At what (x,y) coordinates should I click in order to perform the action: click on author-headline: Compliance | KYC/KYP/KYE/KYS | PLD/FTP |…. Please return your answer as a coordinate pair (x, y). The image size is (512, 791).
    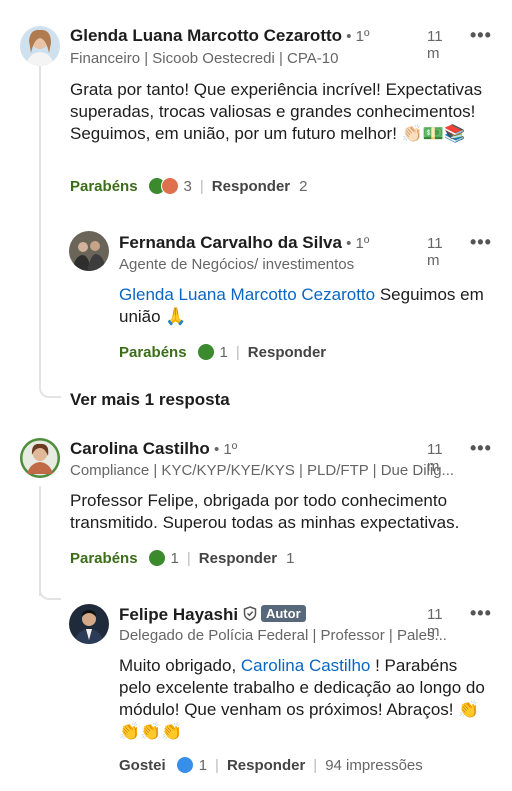
    Looking at the image, I should click on (262, 470).